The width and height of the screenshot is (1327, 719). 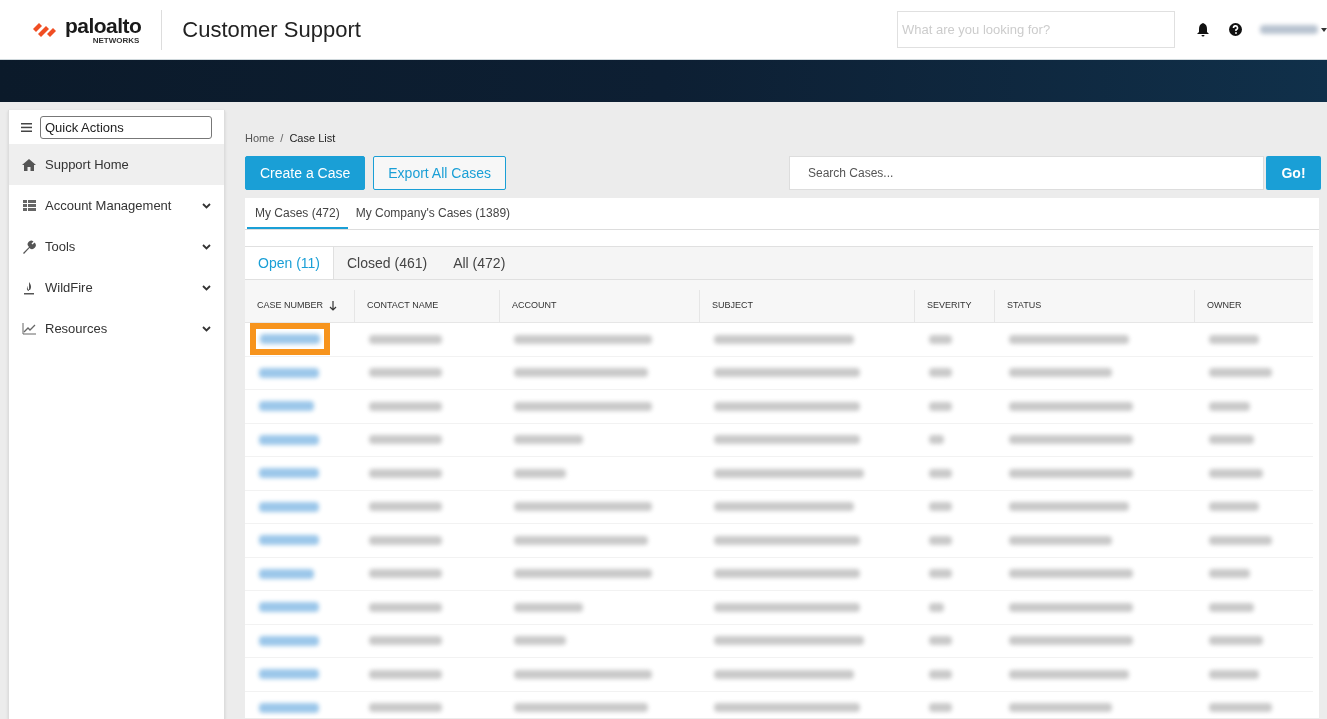 What do you see at coordinates (1203, 29) in the screenshot?
I see `bell-icon` at bounding box center [1203, 29].